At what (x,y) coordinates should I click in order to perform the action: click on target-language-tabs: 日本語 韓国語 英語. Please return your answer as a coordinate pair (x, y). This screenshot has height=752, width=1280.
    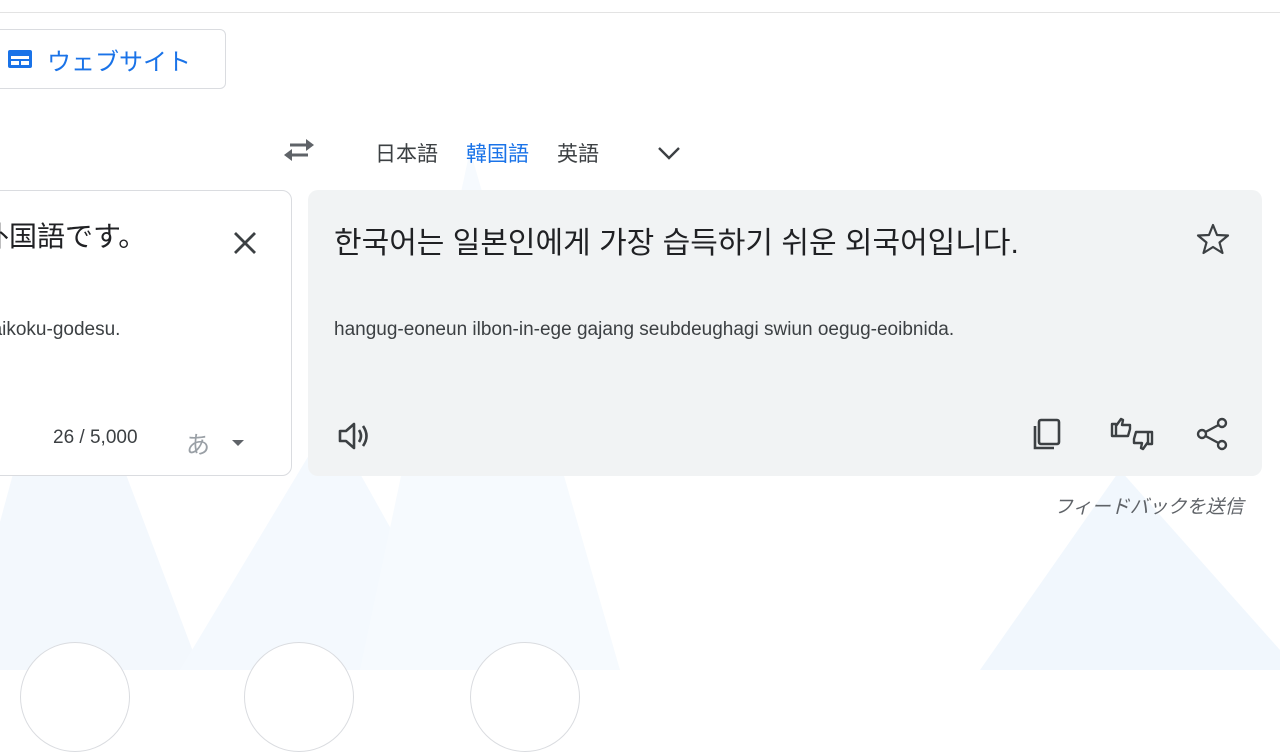
    Looking at the image, I should click on (529, 153).